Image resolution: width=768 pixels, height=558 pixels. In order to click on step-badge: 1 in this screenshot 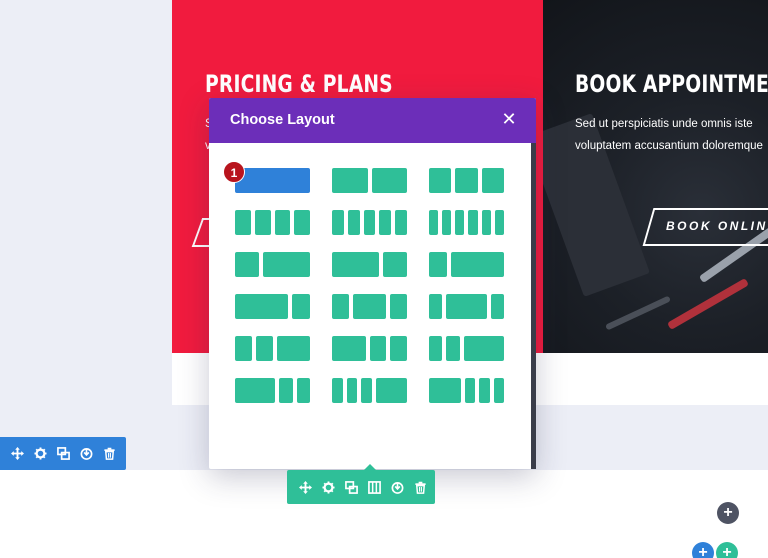, I will do `click(234, 172)`.